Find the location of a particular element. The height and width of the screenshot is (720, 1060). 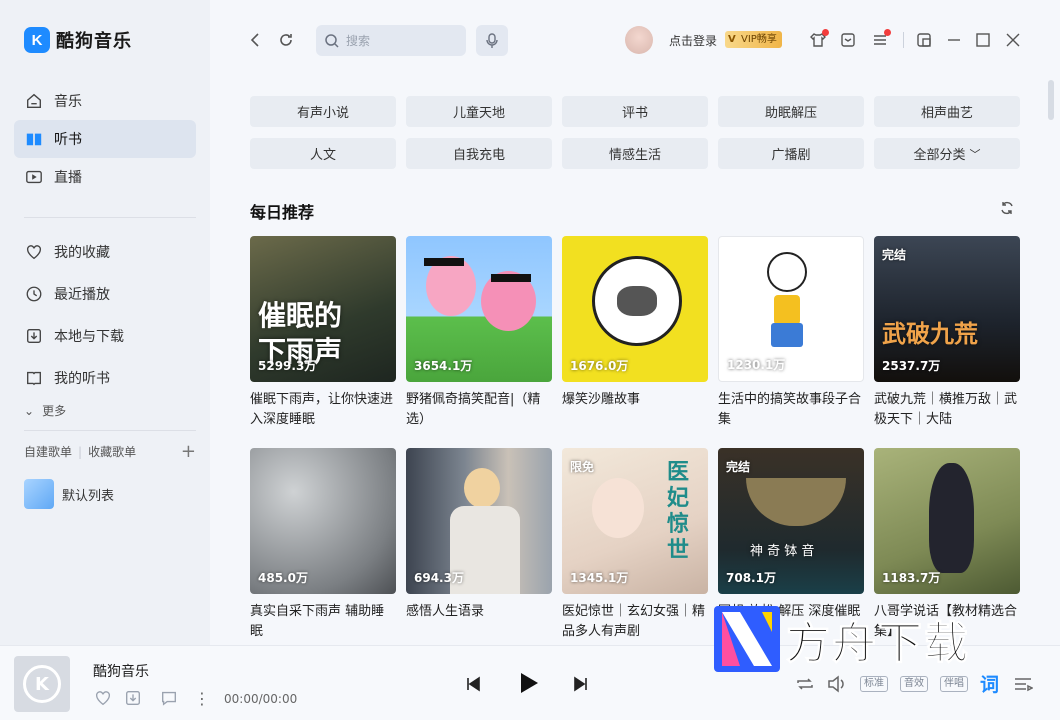

sidebar-item-audiobook: 听书 is located at coordinates (105, 139).